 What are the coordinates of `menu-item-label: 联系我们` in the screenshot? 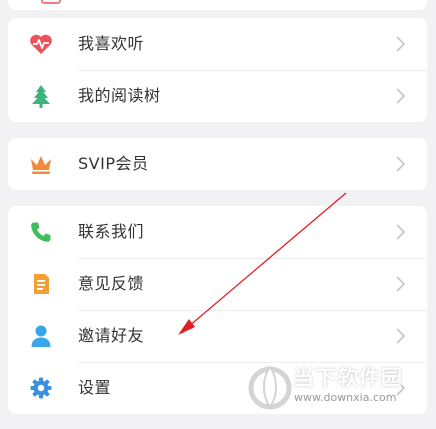 It's located at (111, 231).